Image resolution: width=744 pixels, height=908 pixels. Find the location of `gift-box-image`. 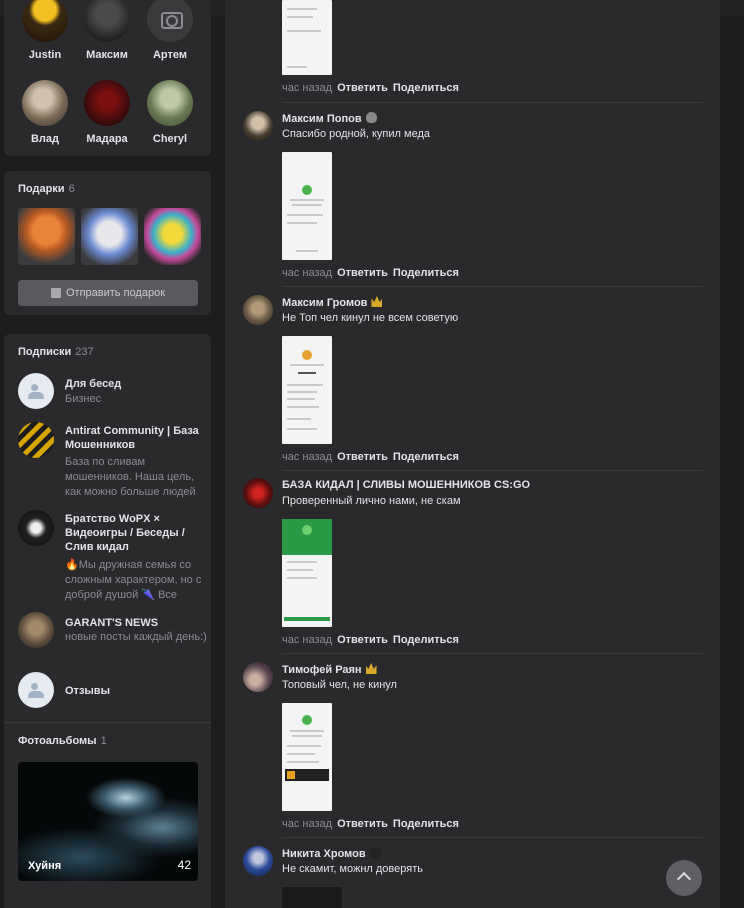

gift-box-image is located at coordinates (109, 236).